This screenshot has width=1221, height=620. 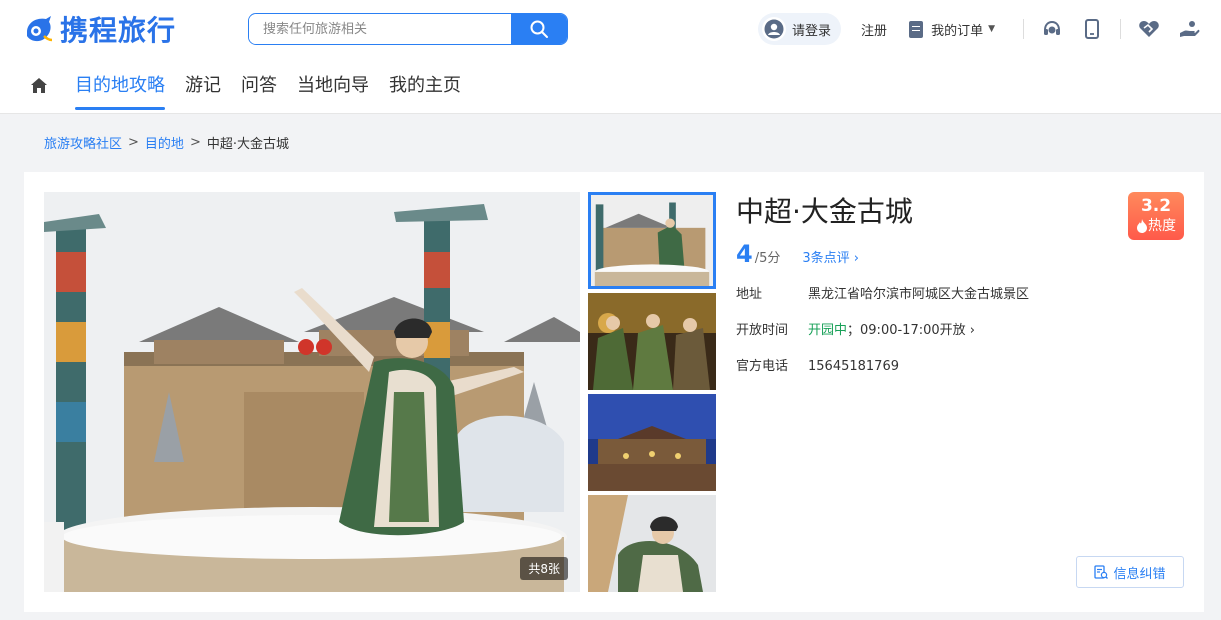 What do you see at coordinates (118, 30) in the screenshot?
I see `brand-name: 携程旅行` at bounding box center [118, 30].